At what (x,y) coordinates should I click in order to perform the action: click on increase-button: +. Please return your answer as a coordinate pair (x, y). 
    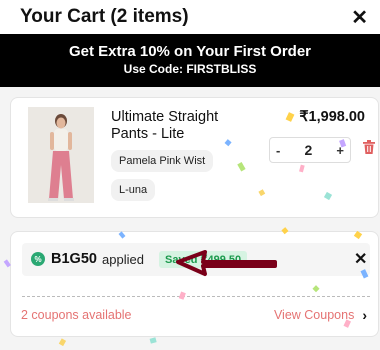
    Looking at the image, I should click on (340, 150).